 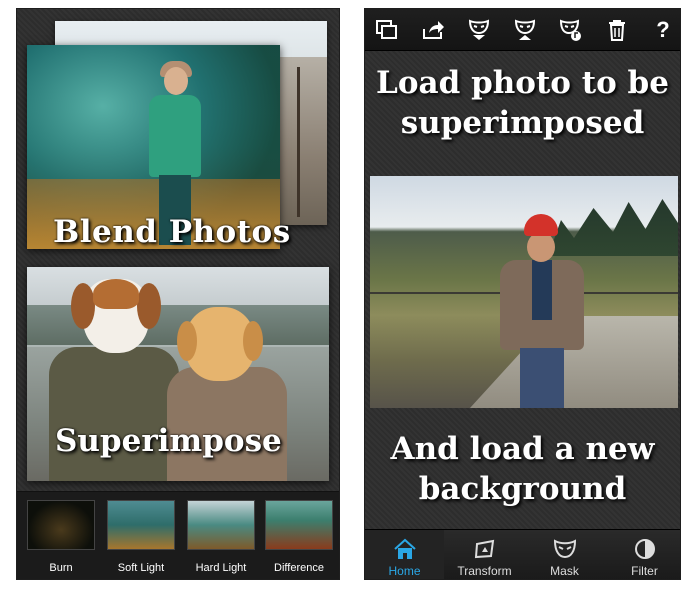 What do you see at coordinates (172, 232) in the screenshot?
I see `blend-photos-title: Blend Photos` at bounding box center [172, 232].